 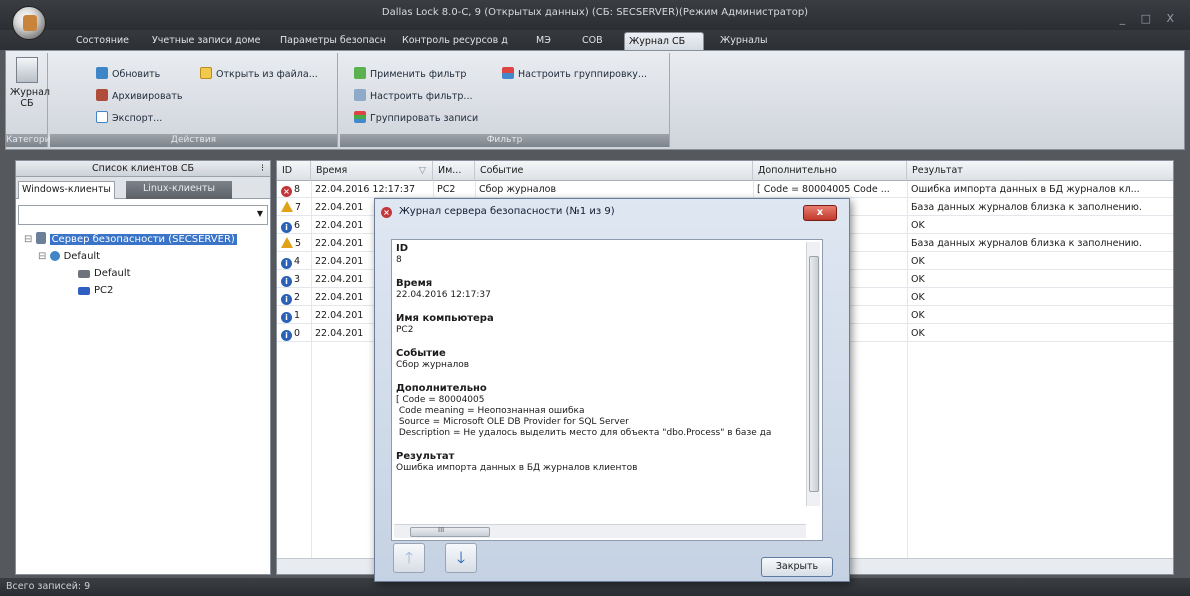 I want to click on apply-filter-label: Применить фильтр, so click(x=418, y=74).